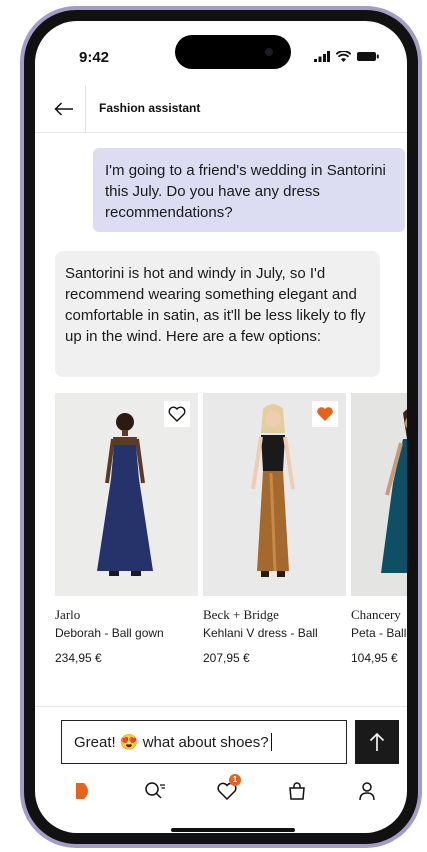 This screenshot has height=852, width=427. What do you see at coordinates (379, 633) in the screenshot?
I see `product-name: Peta - Ball` at bounding box center [379, 633].